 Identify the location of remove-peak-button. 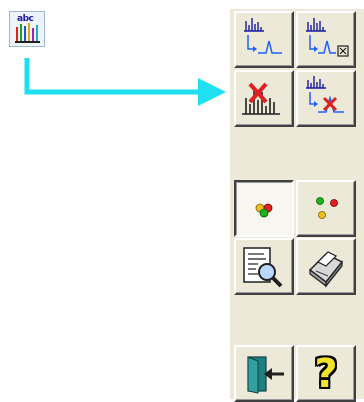
(326, 98).